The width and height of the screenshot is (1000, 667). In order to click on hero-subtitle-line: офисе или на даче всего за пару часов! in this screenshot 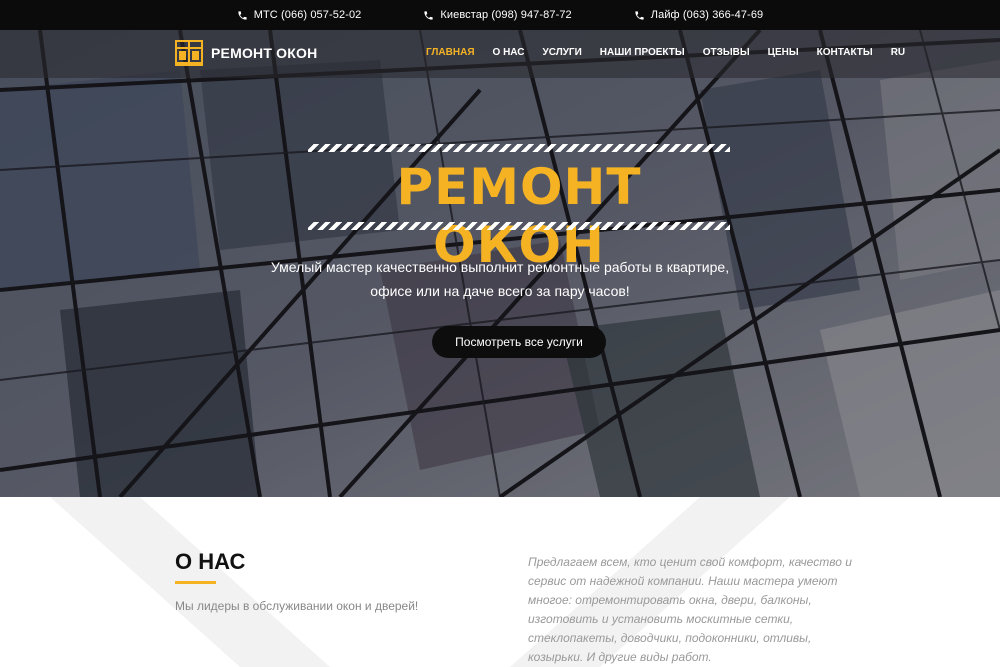, I will do `click(500, 291)`.